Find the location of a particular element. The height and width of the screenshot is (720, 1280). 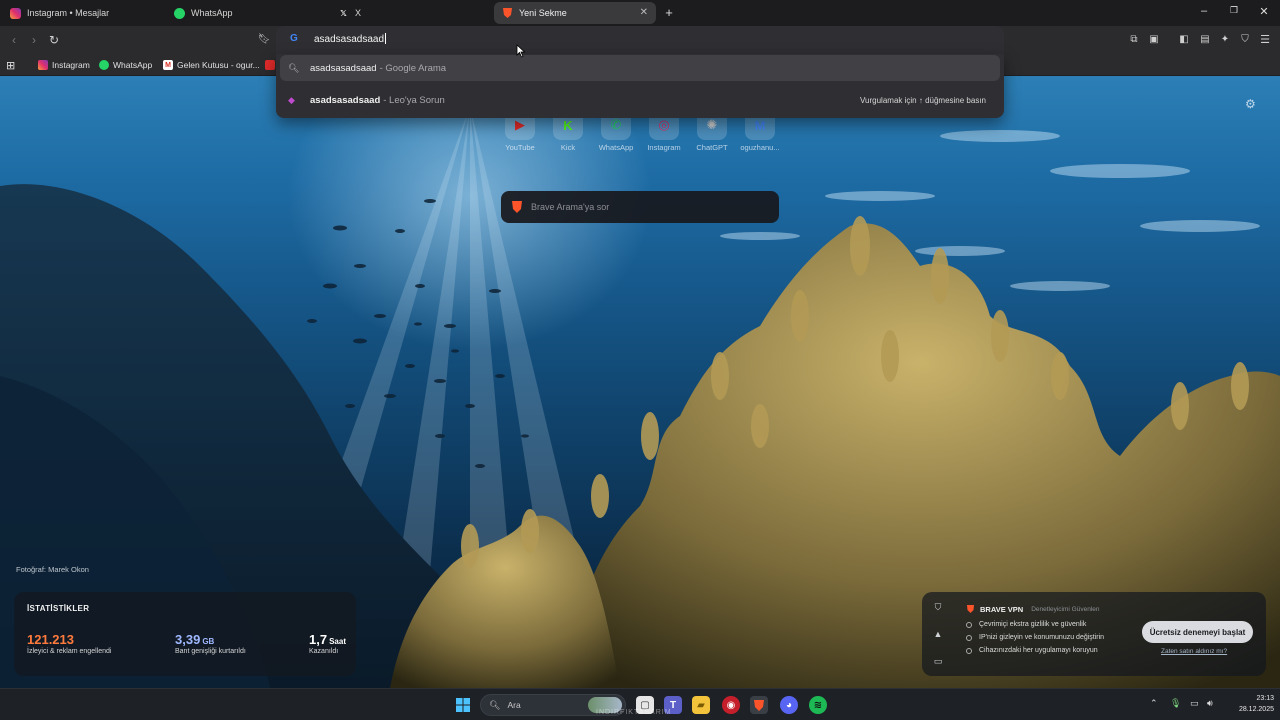

leo-ai-icon: ✦ is located at coordinates (1225, 40).